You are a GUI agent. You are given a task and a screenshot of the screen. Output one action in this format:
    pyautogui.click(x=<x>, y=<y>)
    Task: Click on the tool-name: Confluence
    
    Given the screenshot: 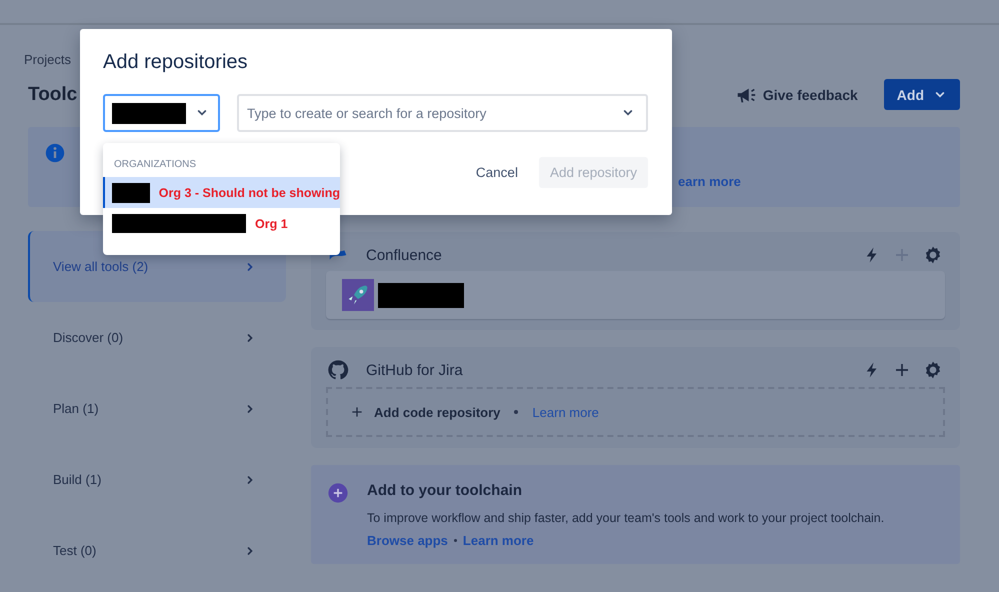 What is the action you would take?
    pyautogui.click(x=404, y=255)
    